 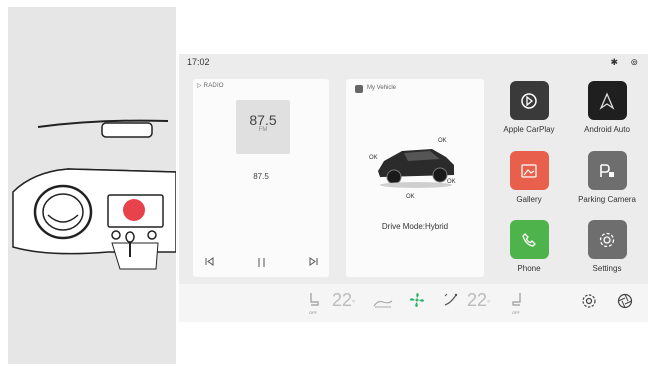 I want to click on front-left-status: OK, so click(x=373, y=158).